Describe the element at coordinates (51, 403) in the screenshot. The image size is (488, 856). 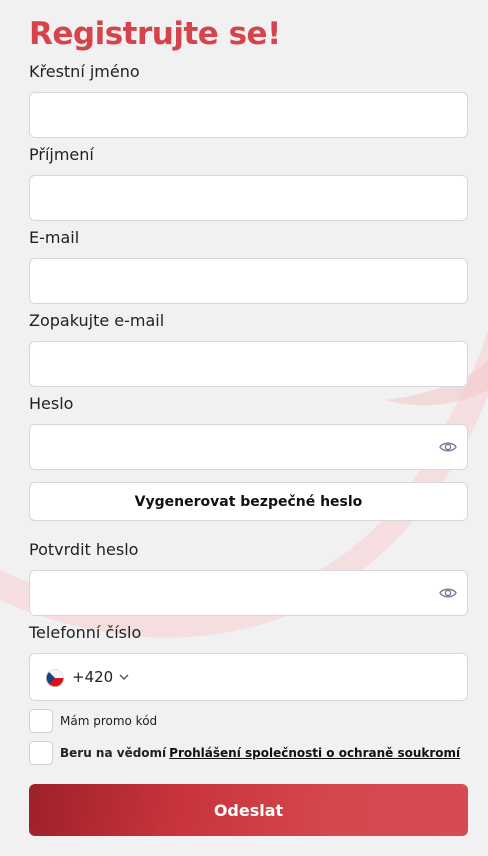
I see `password-label: Heslo` at that location.